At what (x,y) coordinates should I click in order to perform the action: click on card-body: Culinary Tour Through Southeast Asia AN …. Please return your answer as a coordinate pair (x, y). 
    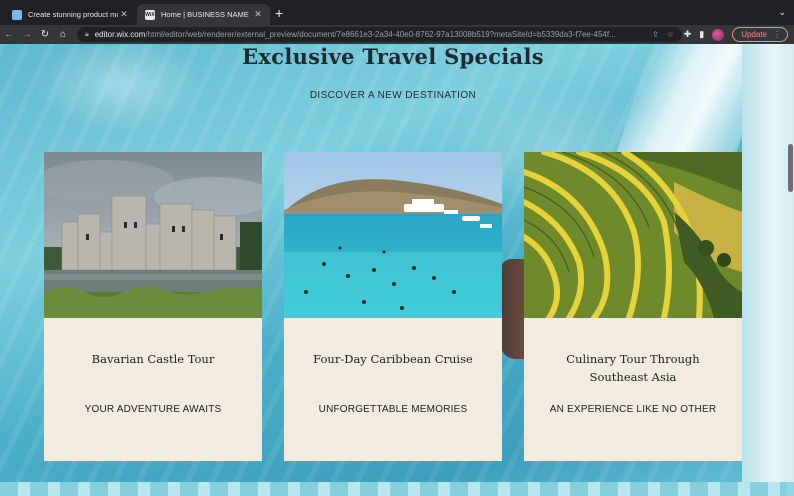
    Looking at the image, I should click on (633, 389).